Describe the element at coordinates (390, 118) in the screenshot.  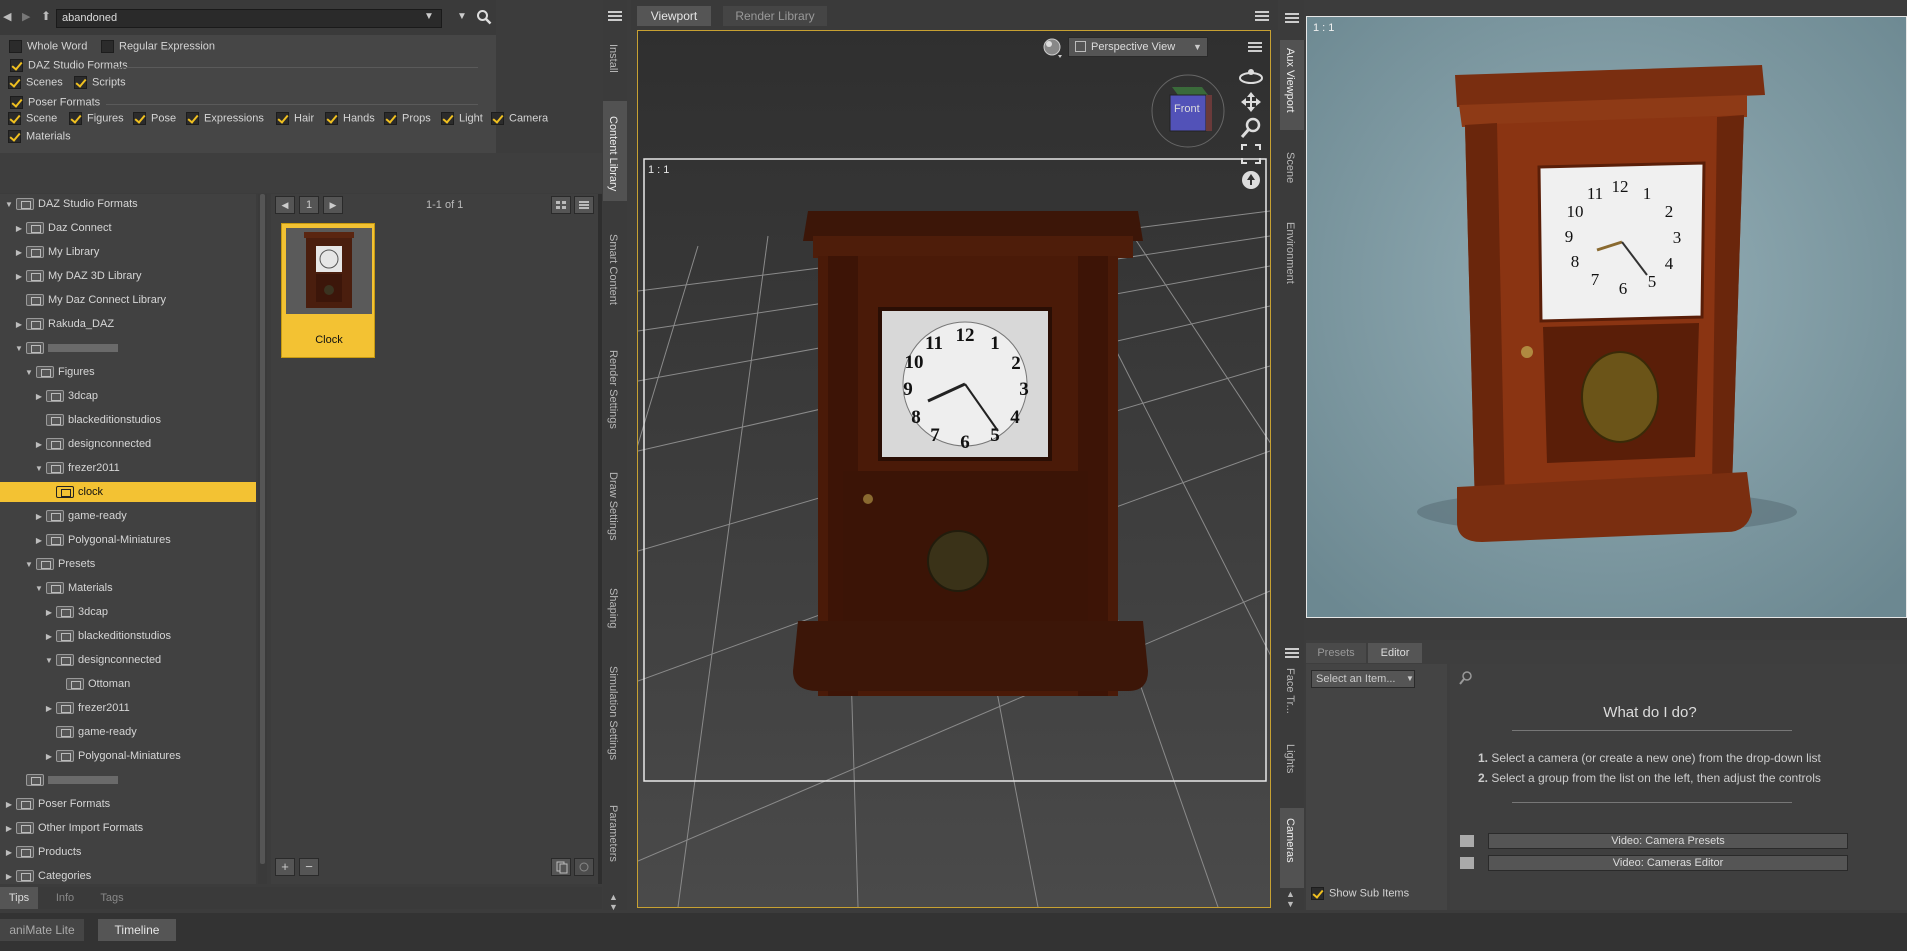
I see `props-checkbox` at that location.